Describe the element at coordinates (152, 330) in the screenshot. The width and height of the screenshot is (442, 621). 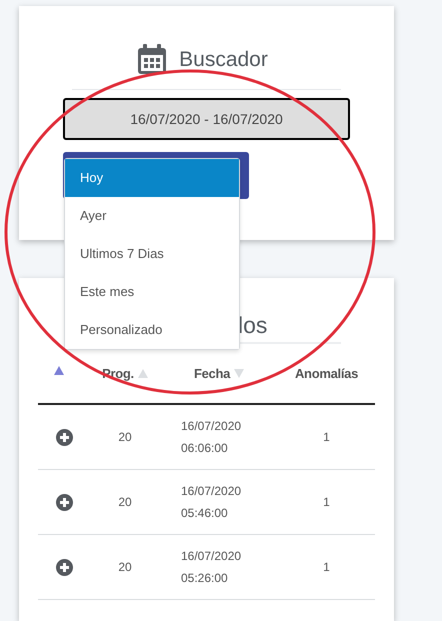
I see `menu-item: Personalizado` at that location.